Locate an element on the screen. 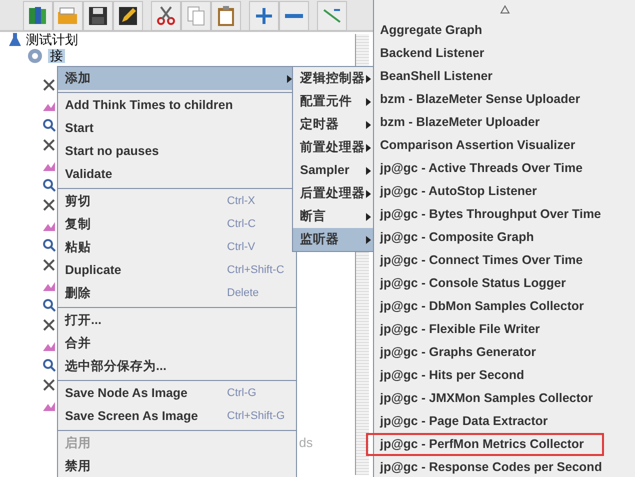 The width and height of the screenshot is (635, 477). pencil-icon is located at coordinates (128, 16).